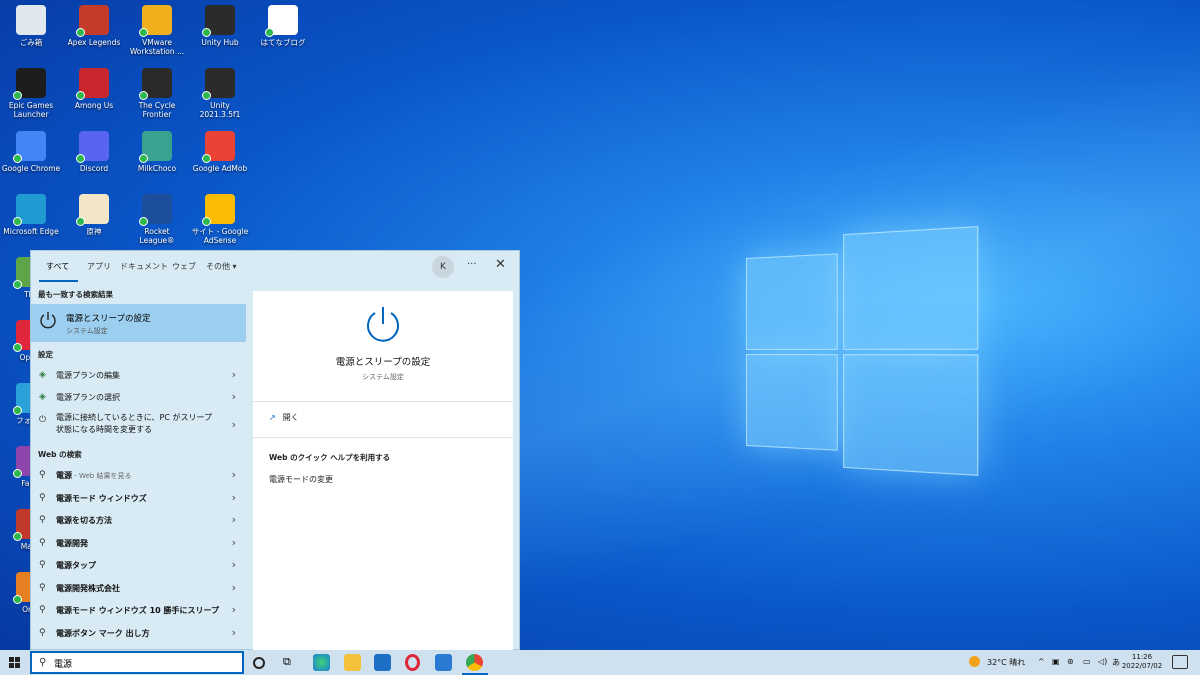 The width and height of the screenshot is (1200, 675). Describe the element at coordinates (474, 662) in the screenshot. I see `chrome-icon` at that location.